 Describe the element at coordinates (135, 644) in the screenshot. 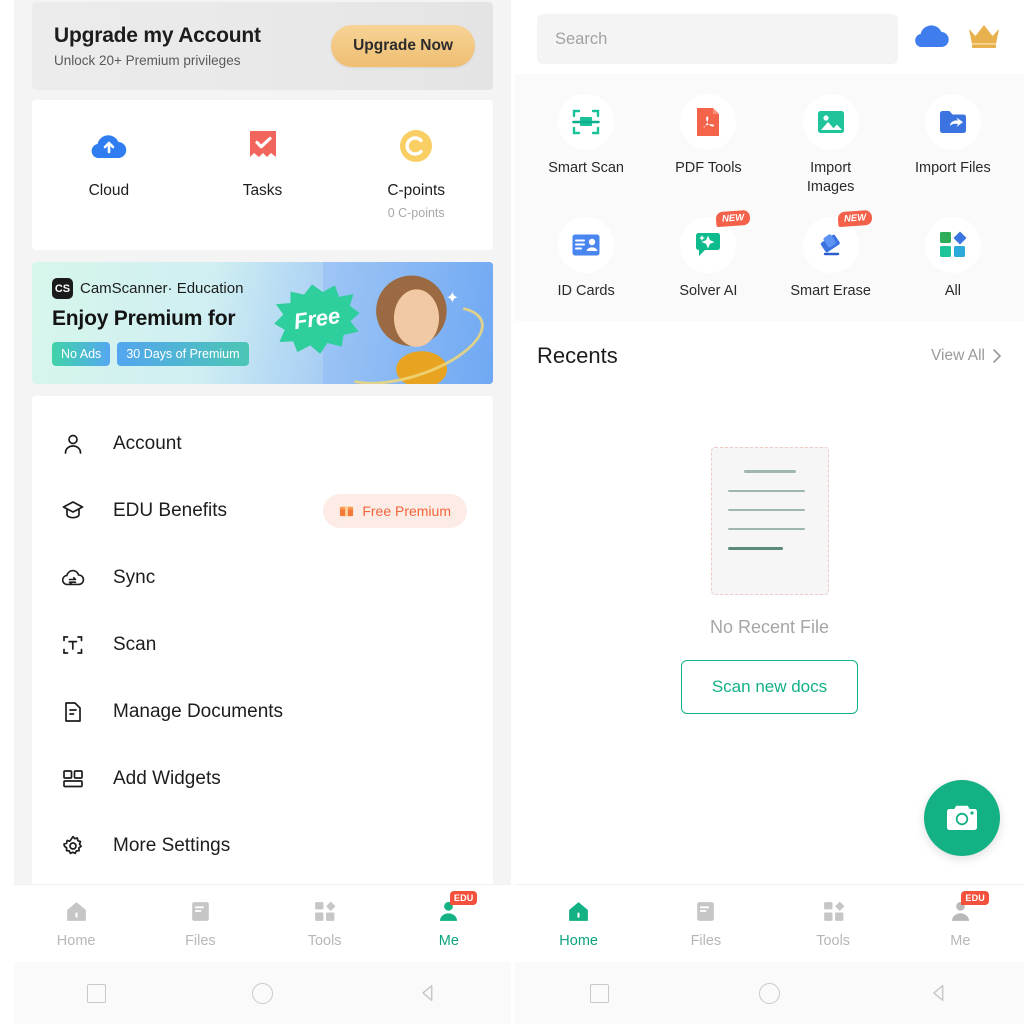

I see `menu-item-label: Scan` at that location.